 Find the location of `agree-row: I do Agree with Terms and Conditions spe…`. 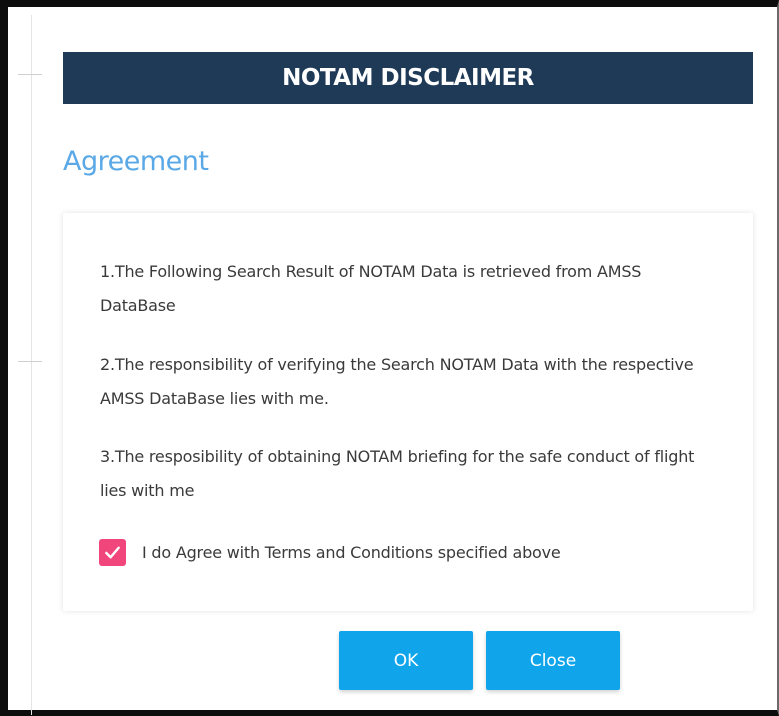

agree-row: I do Agree with Terms and Conditions spe… is located at coordinates (330, 552).